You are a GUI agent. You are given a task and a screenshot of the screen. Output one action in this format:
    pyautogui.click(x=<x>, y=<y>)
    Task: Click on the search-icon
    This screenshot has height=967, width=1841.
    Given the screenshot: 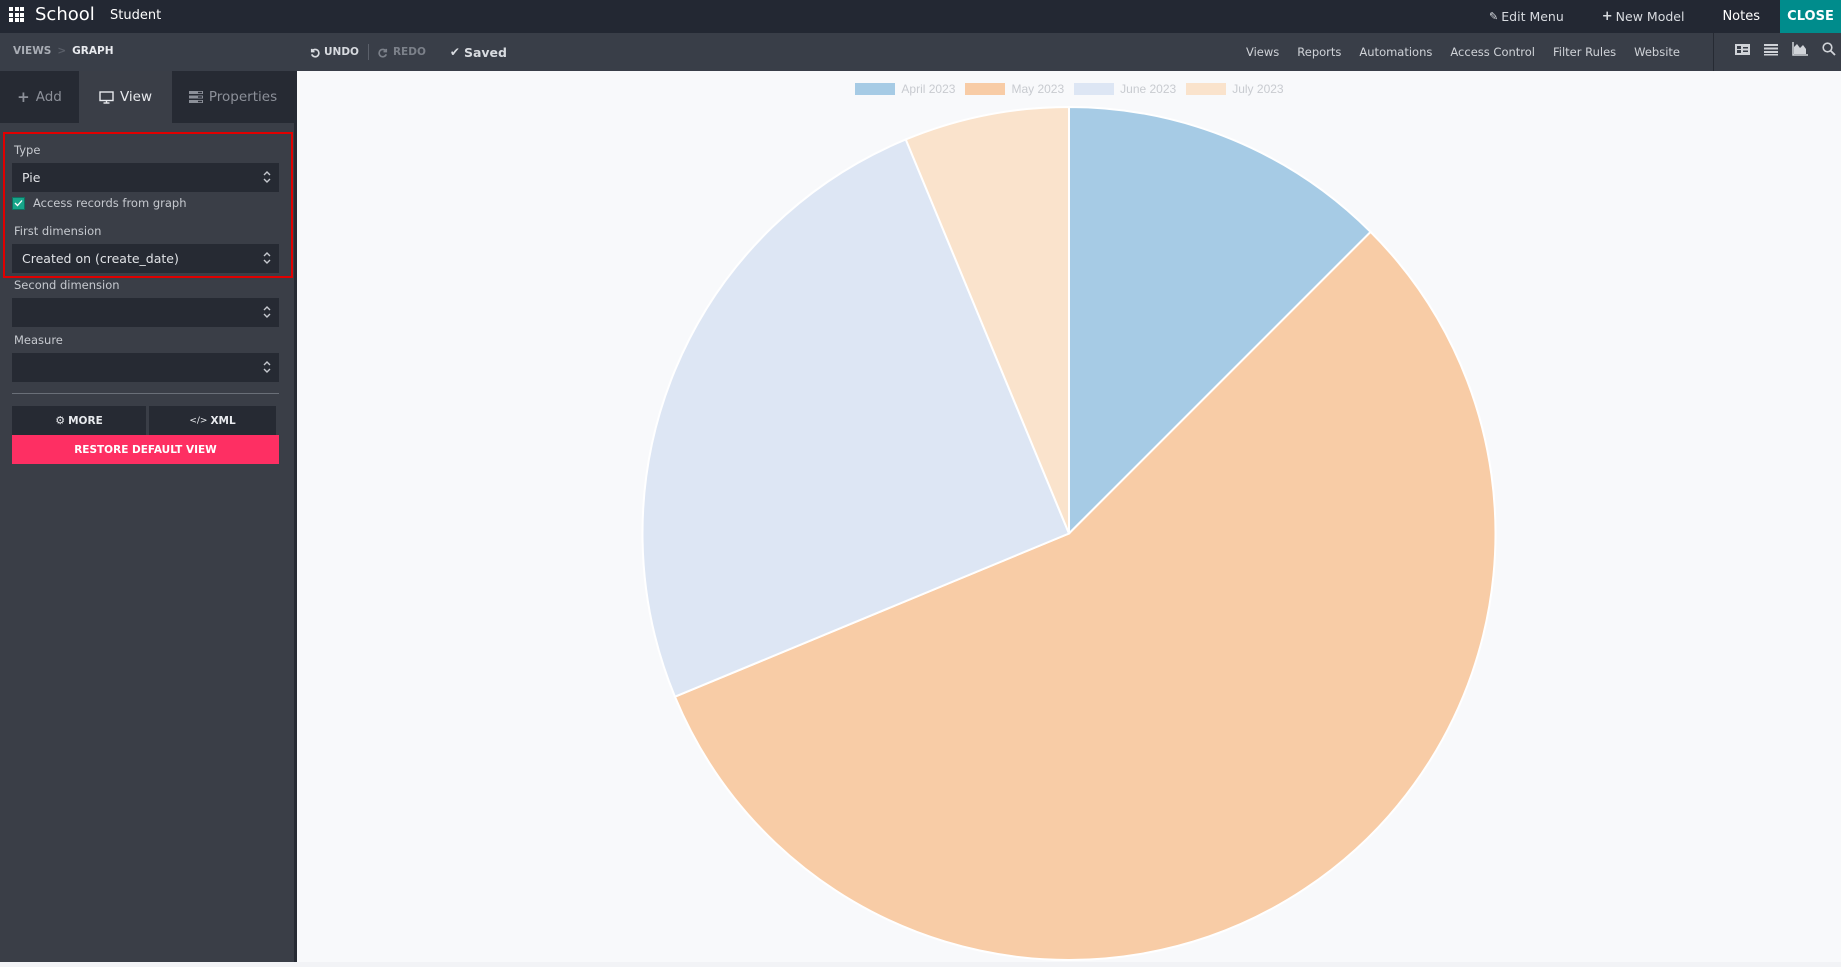 What is the action you would take?
    pyautogui.click(x=1829, y=49)
    